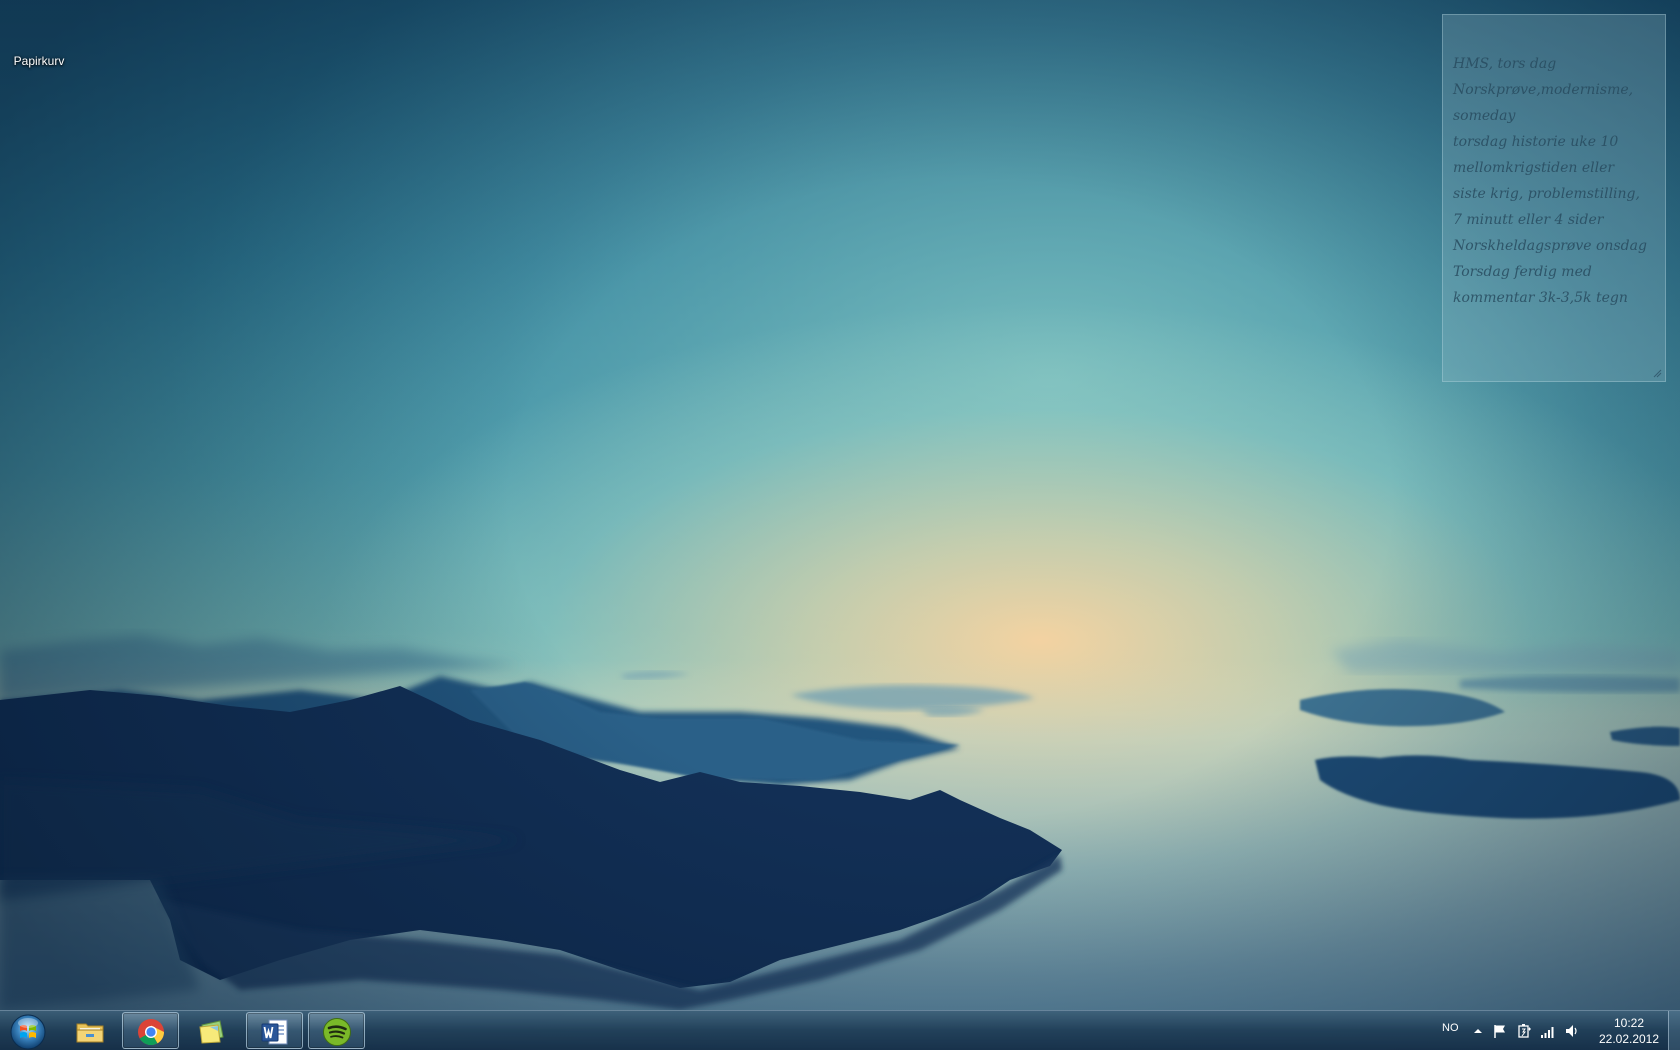 This screenshot has height=1050, width=1680. What do you see at coordinates (1524, 1031) in the screenshot?
I see `power-icon` at bounding box center [1524, 1031].